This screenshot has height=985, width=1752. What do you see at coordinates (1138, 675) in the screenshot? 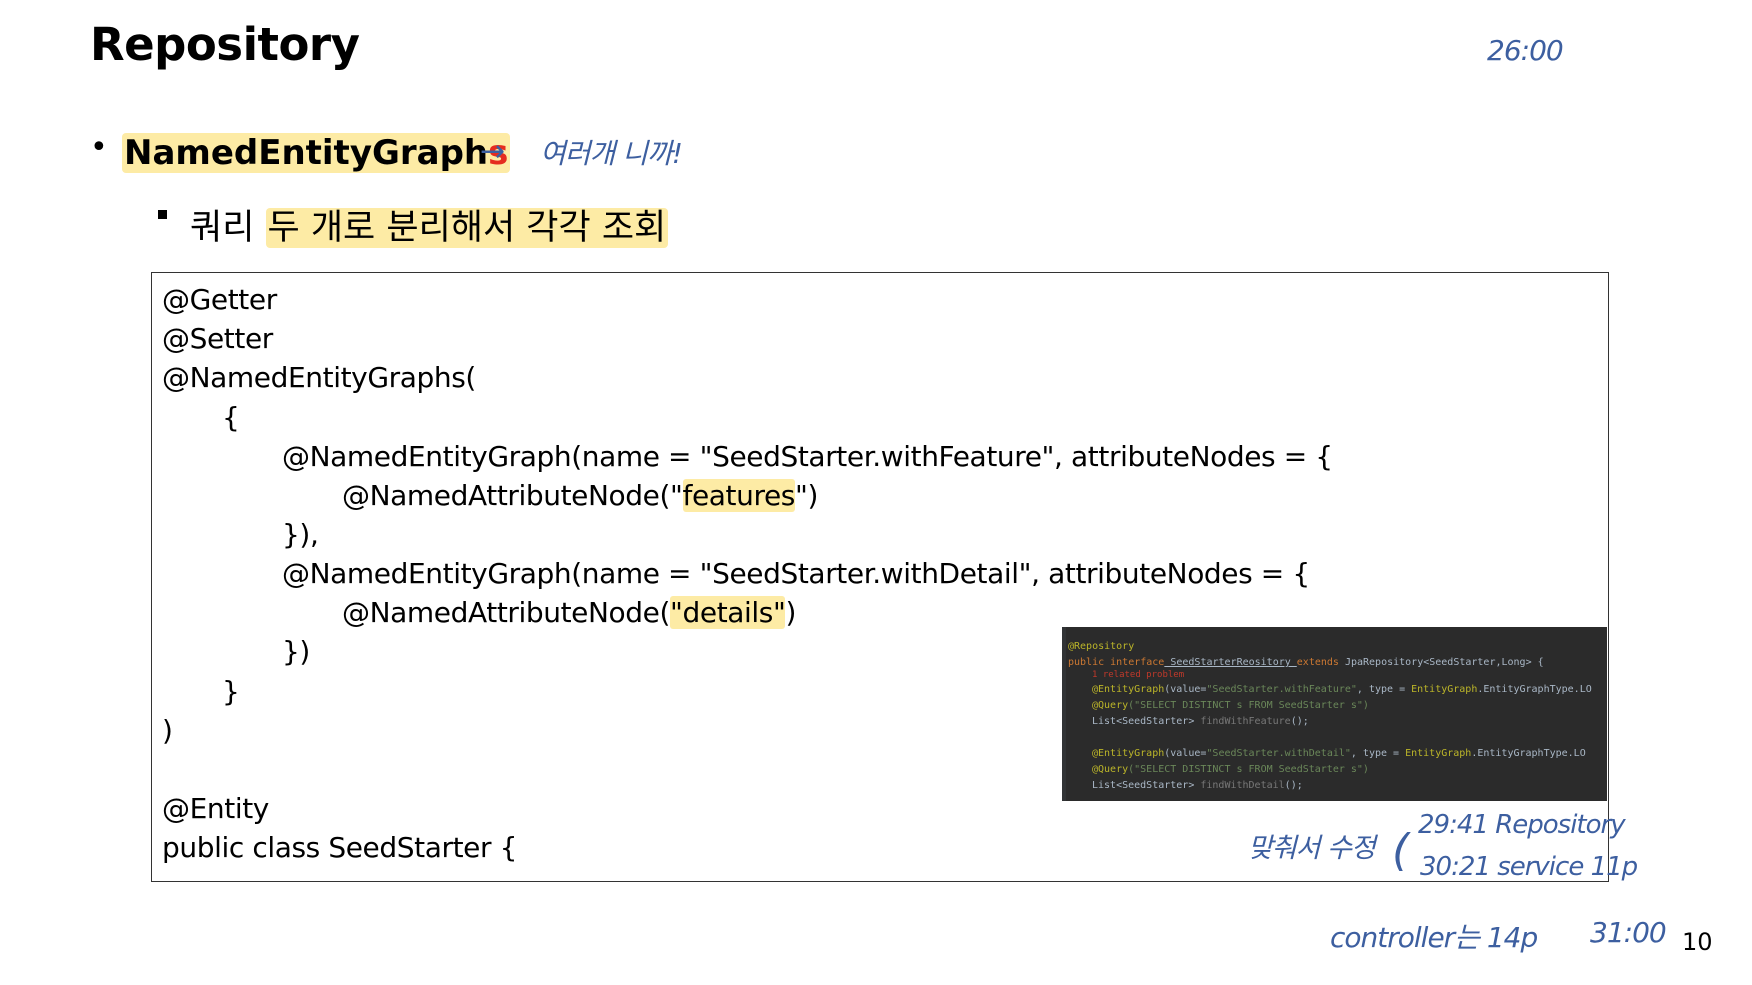
I see `ide-problem-hint: 1 related problem` at bounding box center [1138, 675].